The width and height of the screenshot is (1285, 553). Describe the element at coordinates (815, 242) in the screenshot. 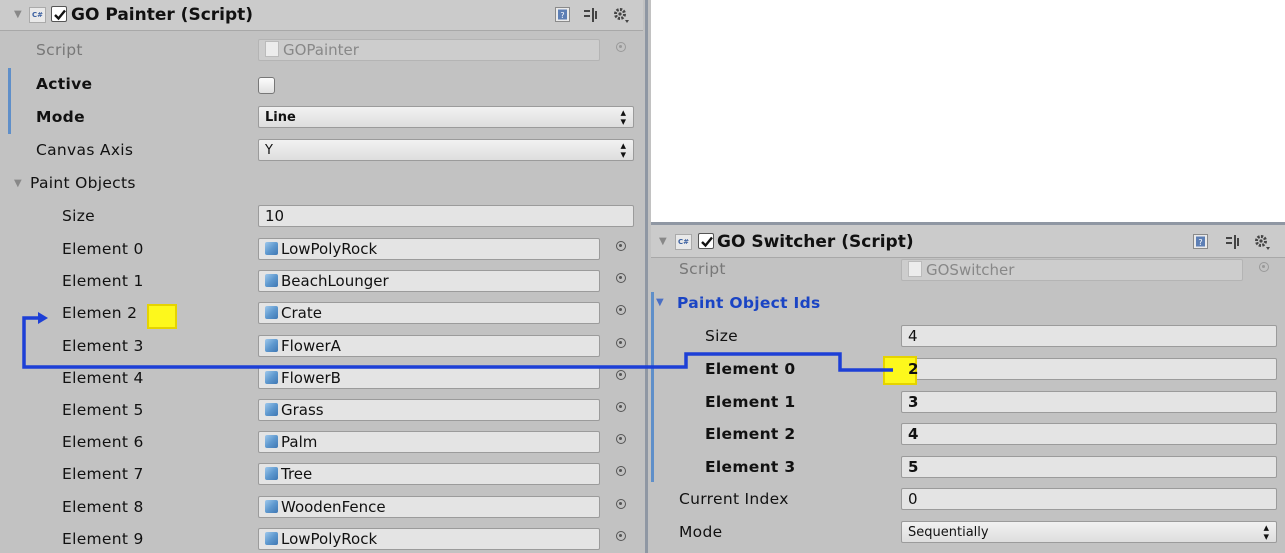

I see `component-title: GO Switcher (Script)` at that location.